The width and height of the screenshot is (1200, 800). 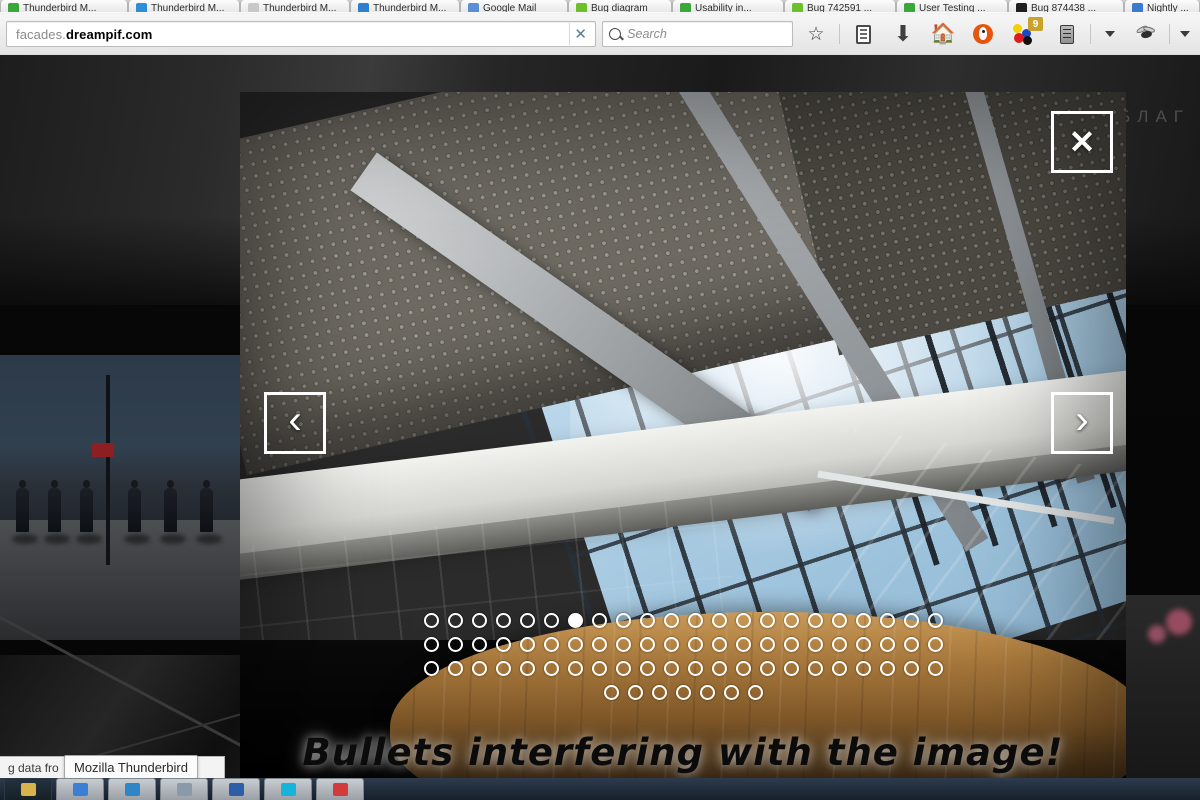 What do you see at coordinates (28, 789) in the screenshot?
I see `taskbar-item-folder` at bounding box center [28, 789].